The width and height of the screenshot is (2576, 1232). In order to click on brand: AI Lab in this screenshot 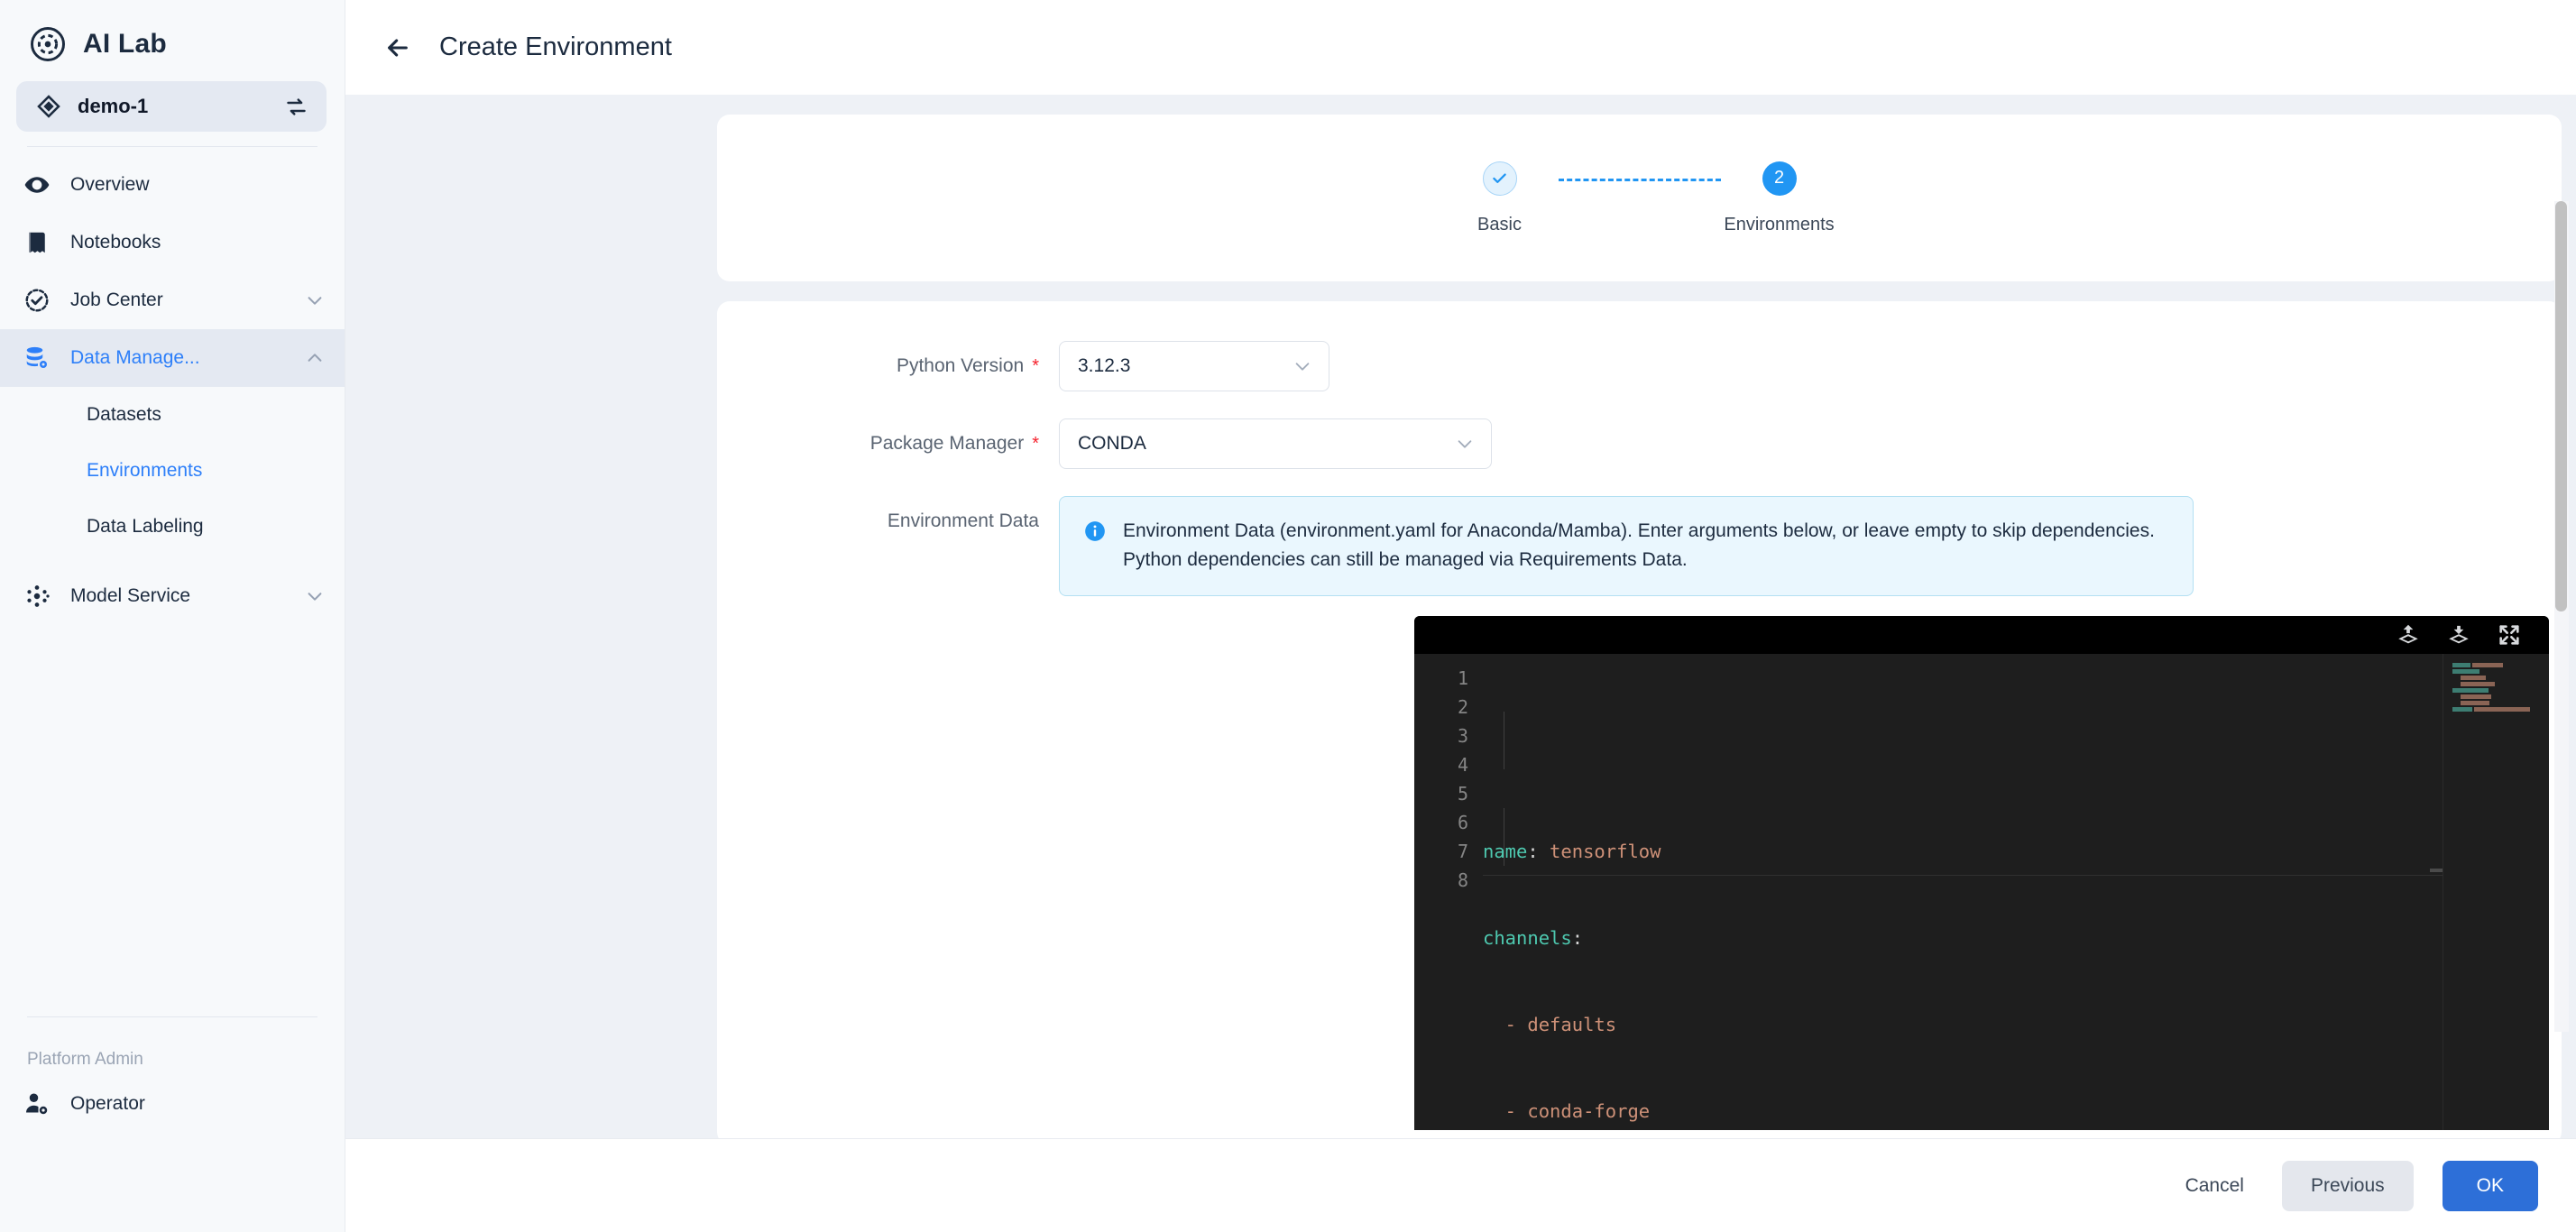, I will do `click(172, 31)`.